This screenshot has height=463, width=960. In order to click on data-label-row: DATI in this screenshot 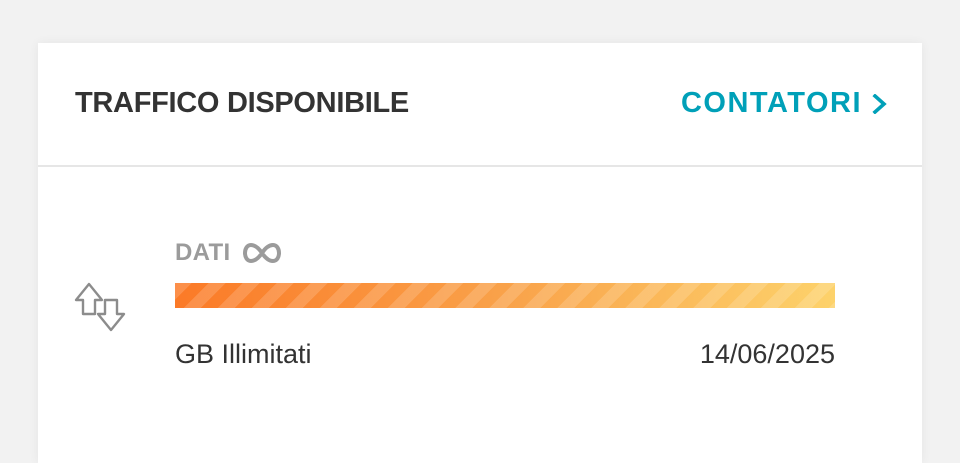, I will do `click(228, 253)`.